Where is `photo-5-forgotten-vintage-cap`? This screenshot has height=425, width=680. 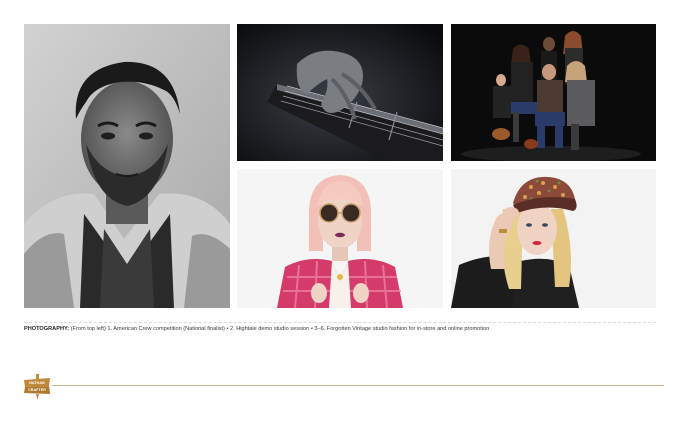
photo-5-forgotten-vintage-cap is located at coordinates (553, 238).